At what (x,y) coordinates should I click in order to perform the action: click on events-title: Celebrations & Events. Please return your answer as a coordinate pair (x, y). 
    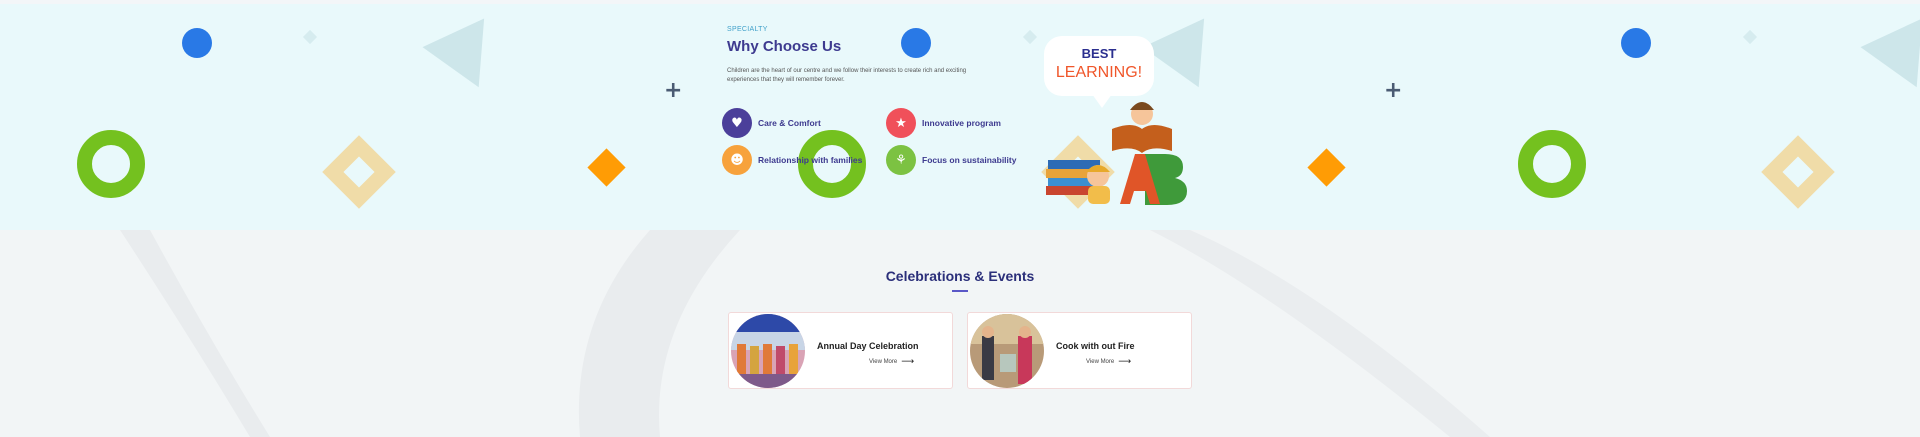
    Looking at the image, I should click on (960, 276).